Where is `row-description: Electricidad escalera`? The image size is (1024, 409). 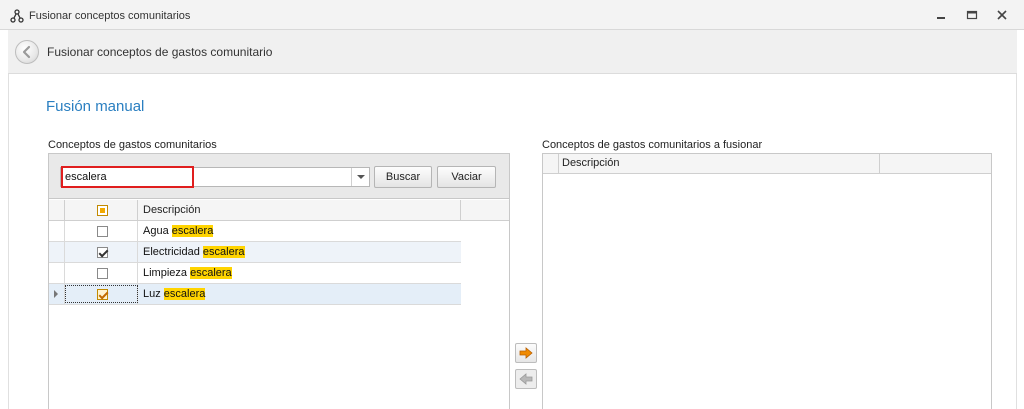 row-description: Electricidad escalera is located at coordinates (194, 252).